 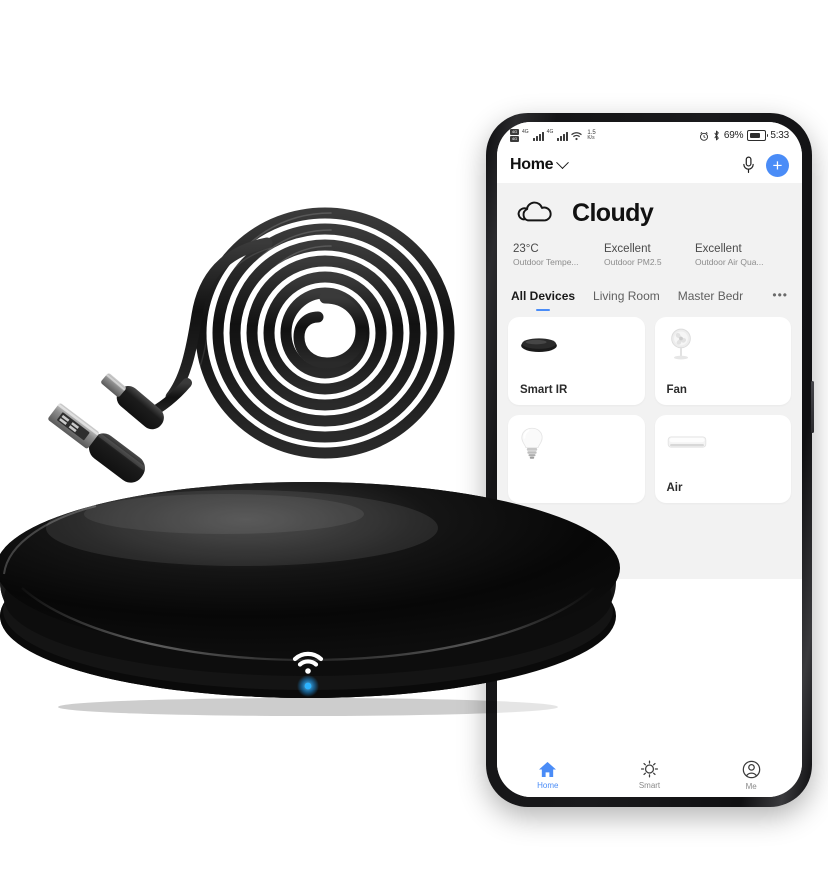 What do you see at coordinates (751, 769) in the screenshot?
I see `person-icon` at bounding box center [751, 769].